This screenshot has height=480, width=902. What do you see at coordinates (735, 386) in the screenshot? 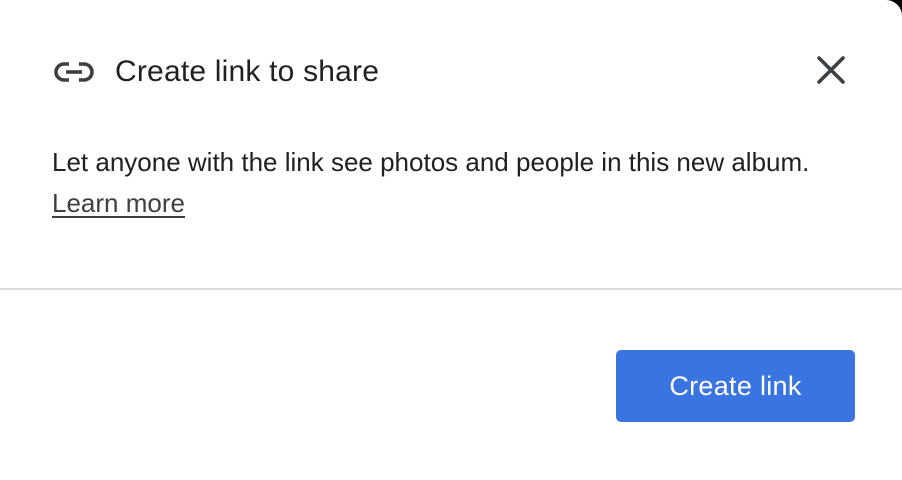
I see `create-link-button: Create link` at bounding box center [735, 386].